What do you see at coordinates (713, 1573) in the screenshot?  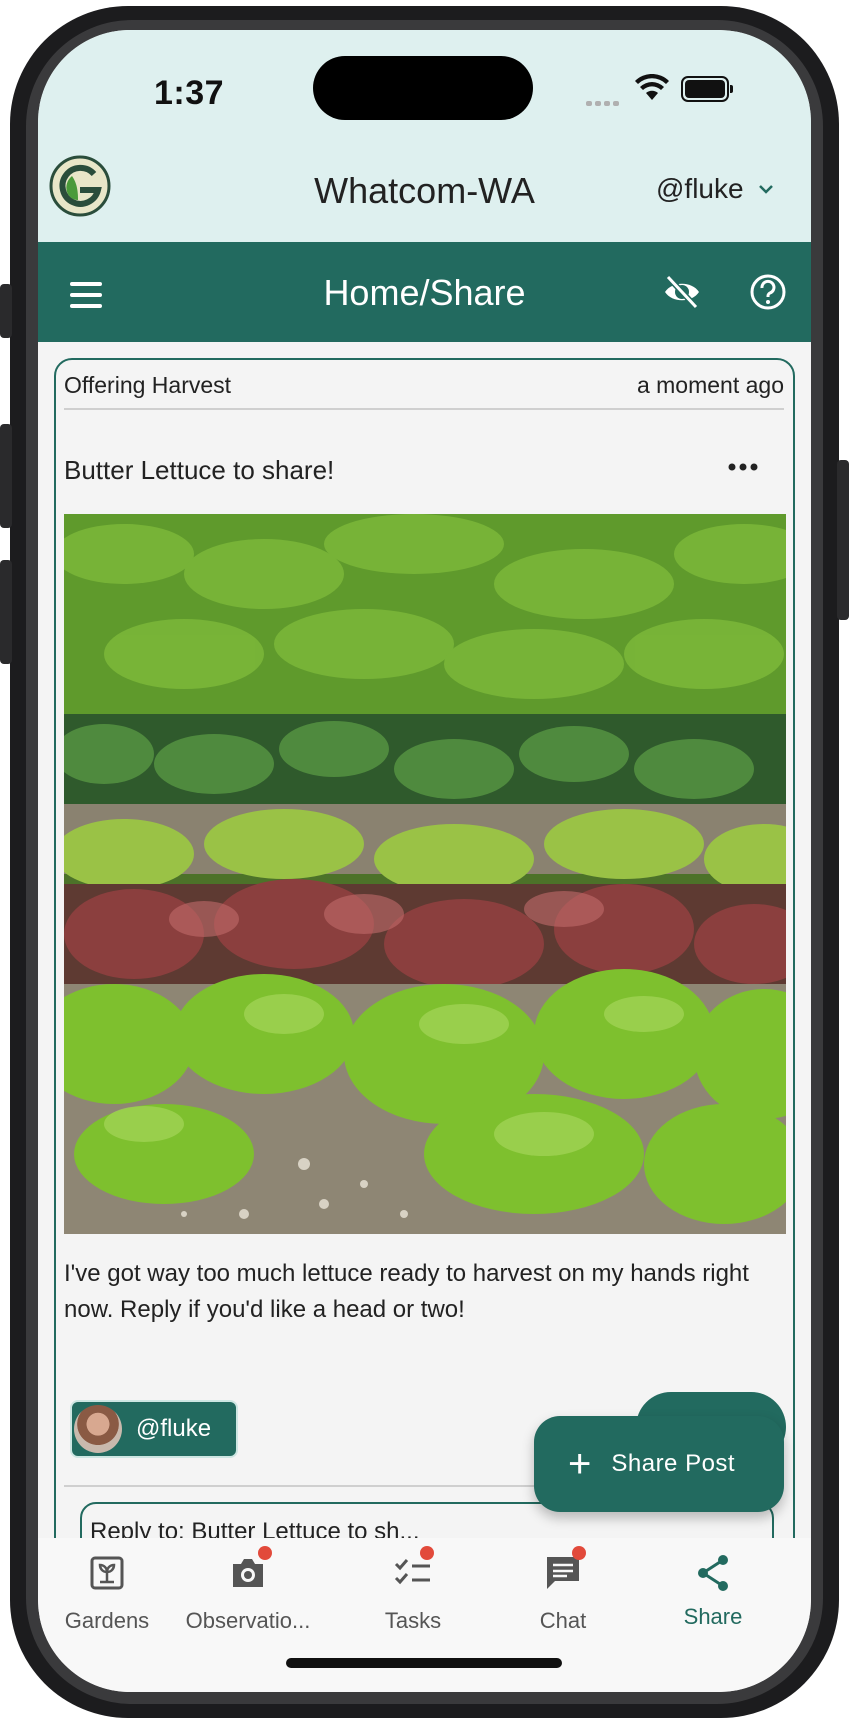 I see `share-icon` at bounding box center [713, 1573].